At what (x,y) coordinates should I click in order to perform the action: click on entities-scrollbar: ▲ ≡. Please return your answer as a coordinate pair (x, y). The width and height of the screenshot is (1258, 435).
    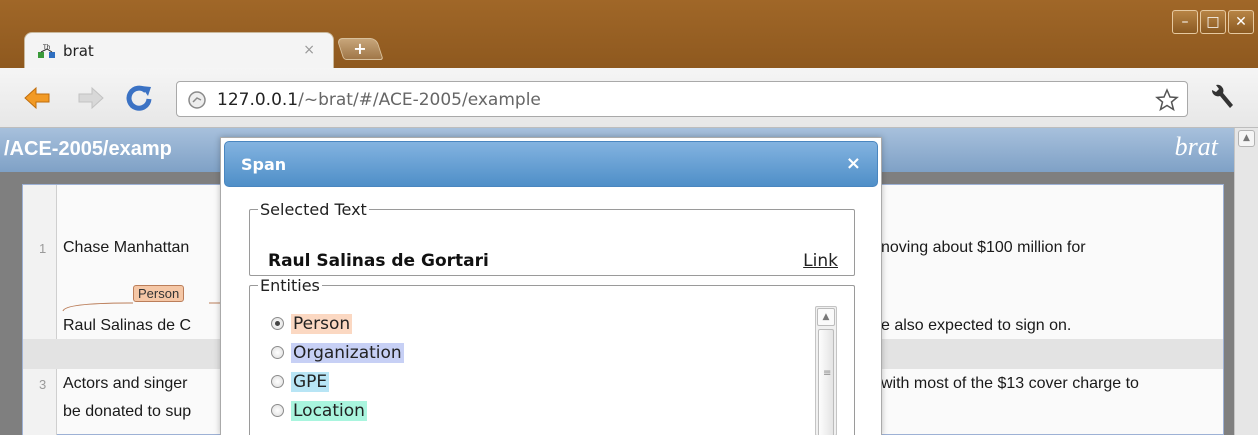
    Looking at the image, I should click on (826, 370).